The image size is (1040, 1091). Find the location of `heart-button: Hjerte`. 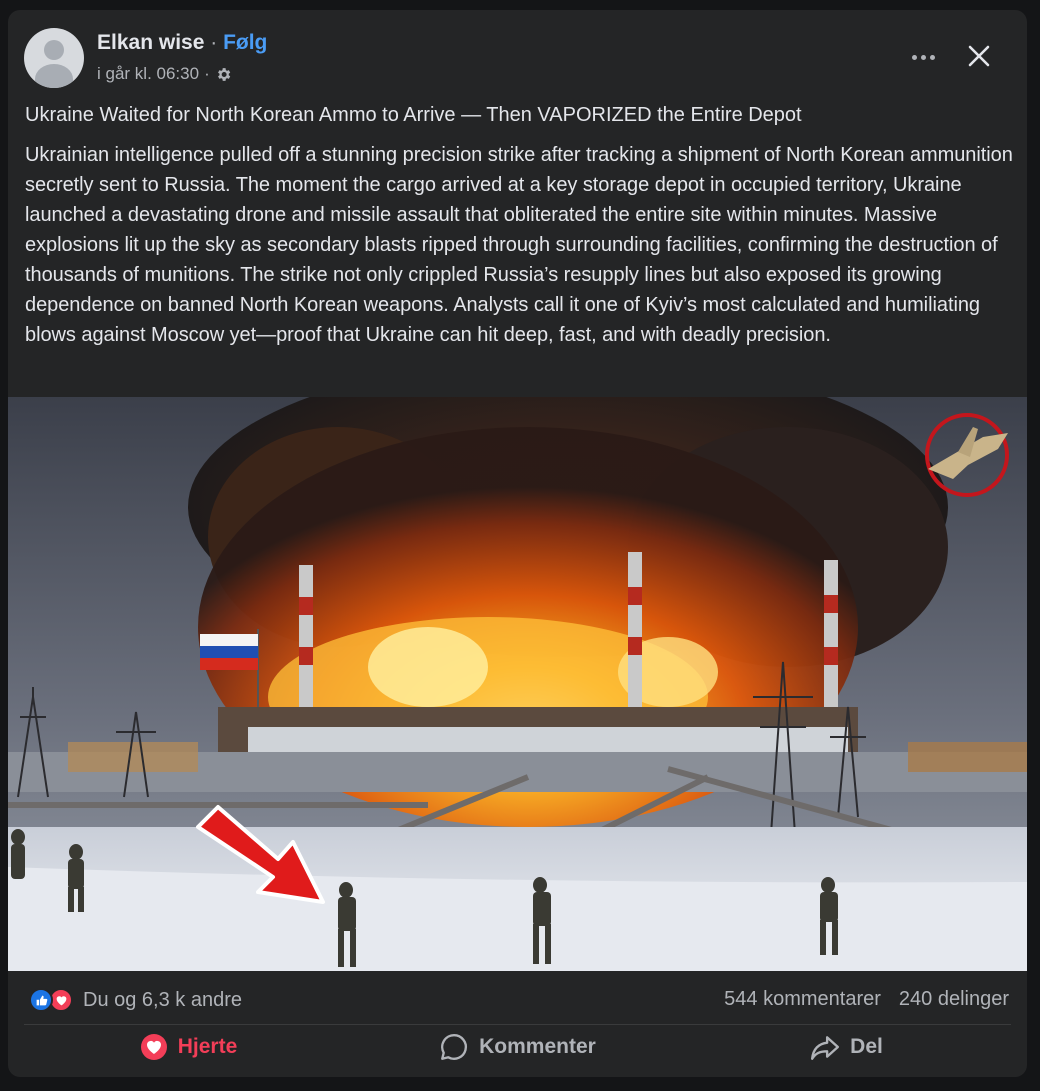

heart-button: Hjerte is located at coordinates (188, 1047).